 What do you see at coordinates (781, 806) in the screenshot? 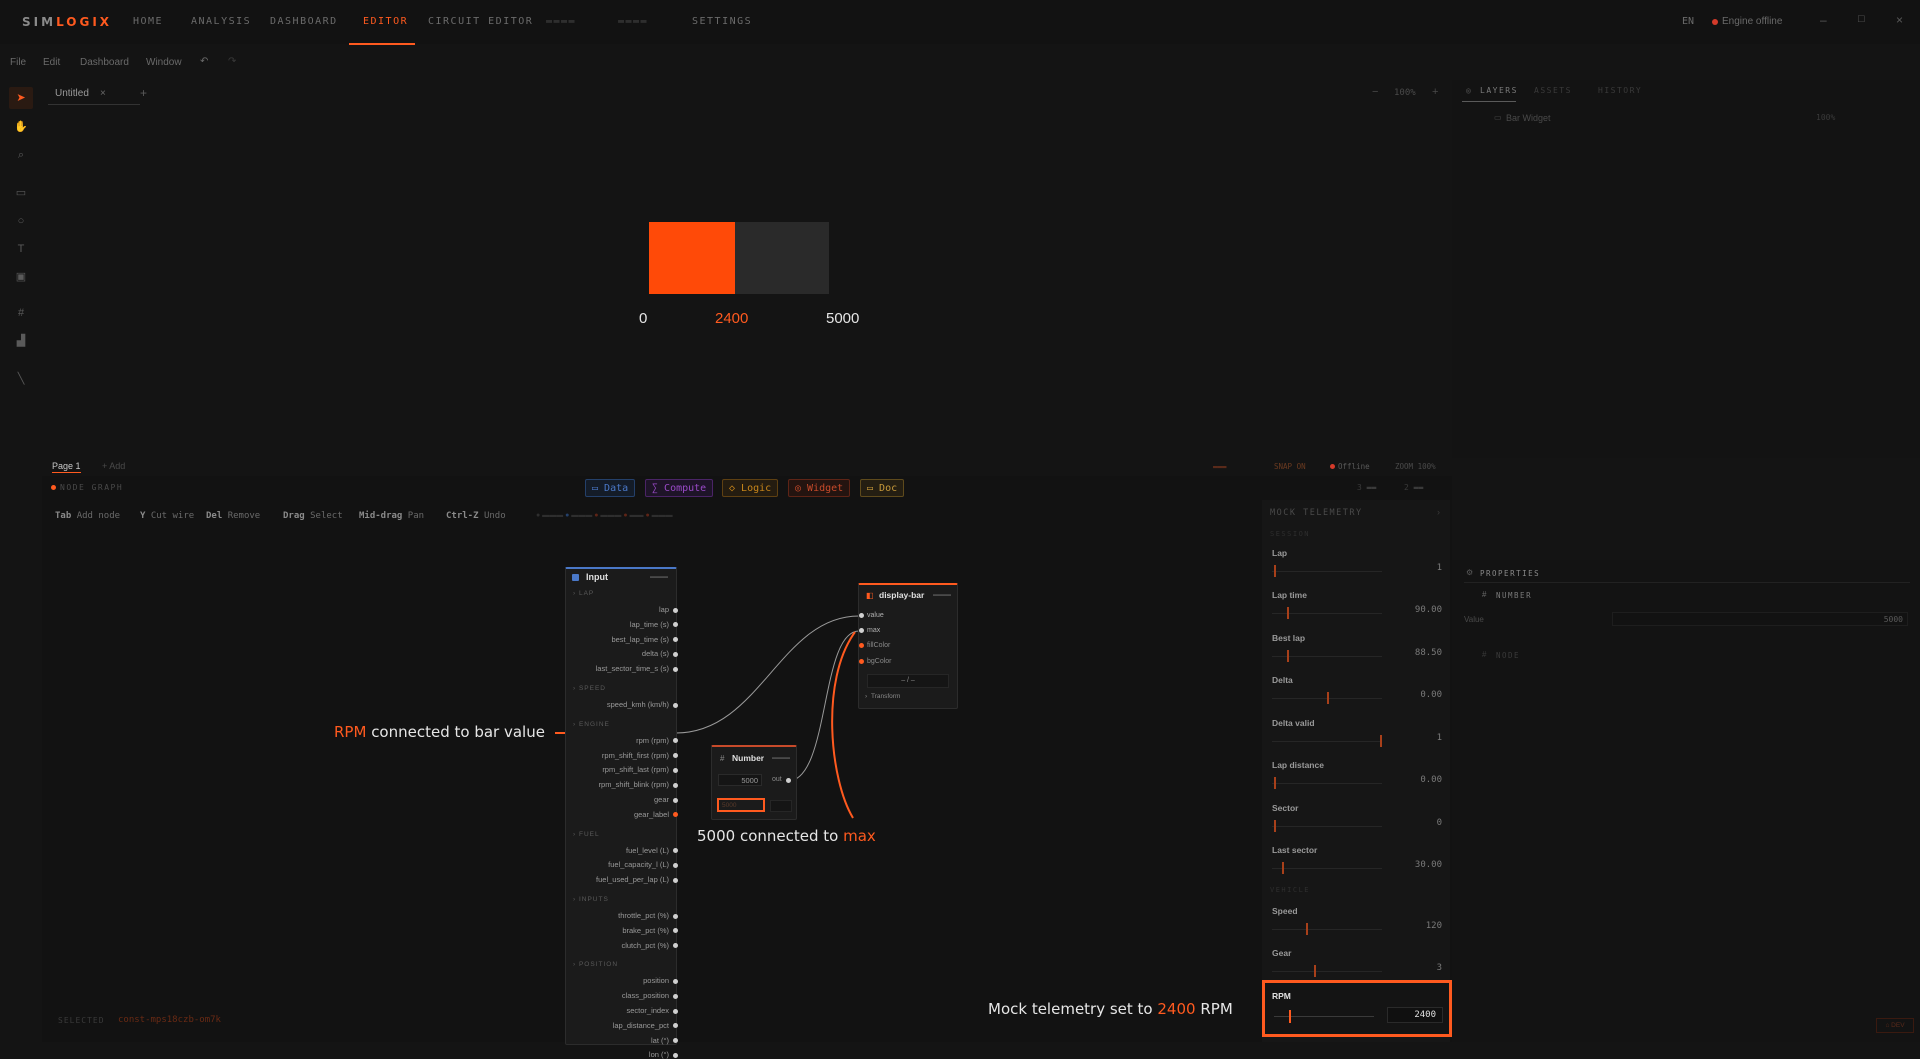
I see `number-aux-field` at bounding box center [781, 806].